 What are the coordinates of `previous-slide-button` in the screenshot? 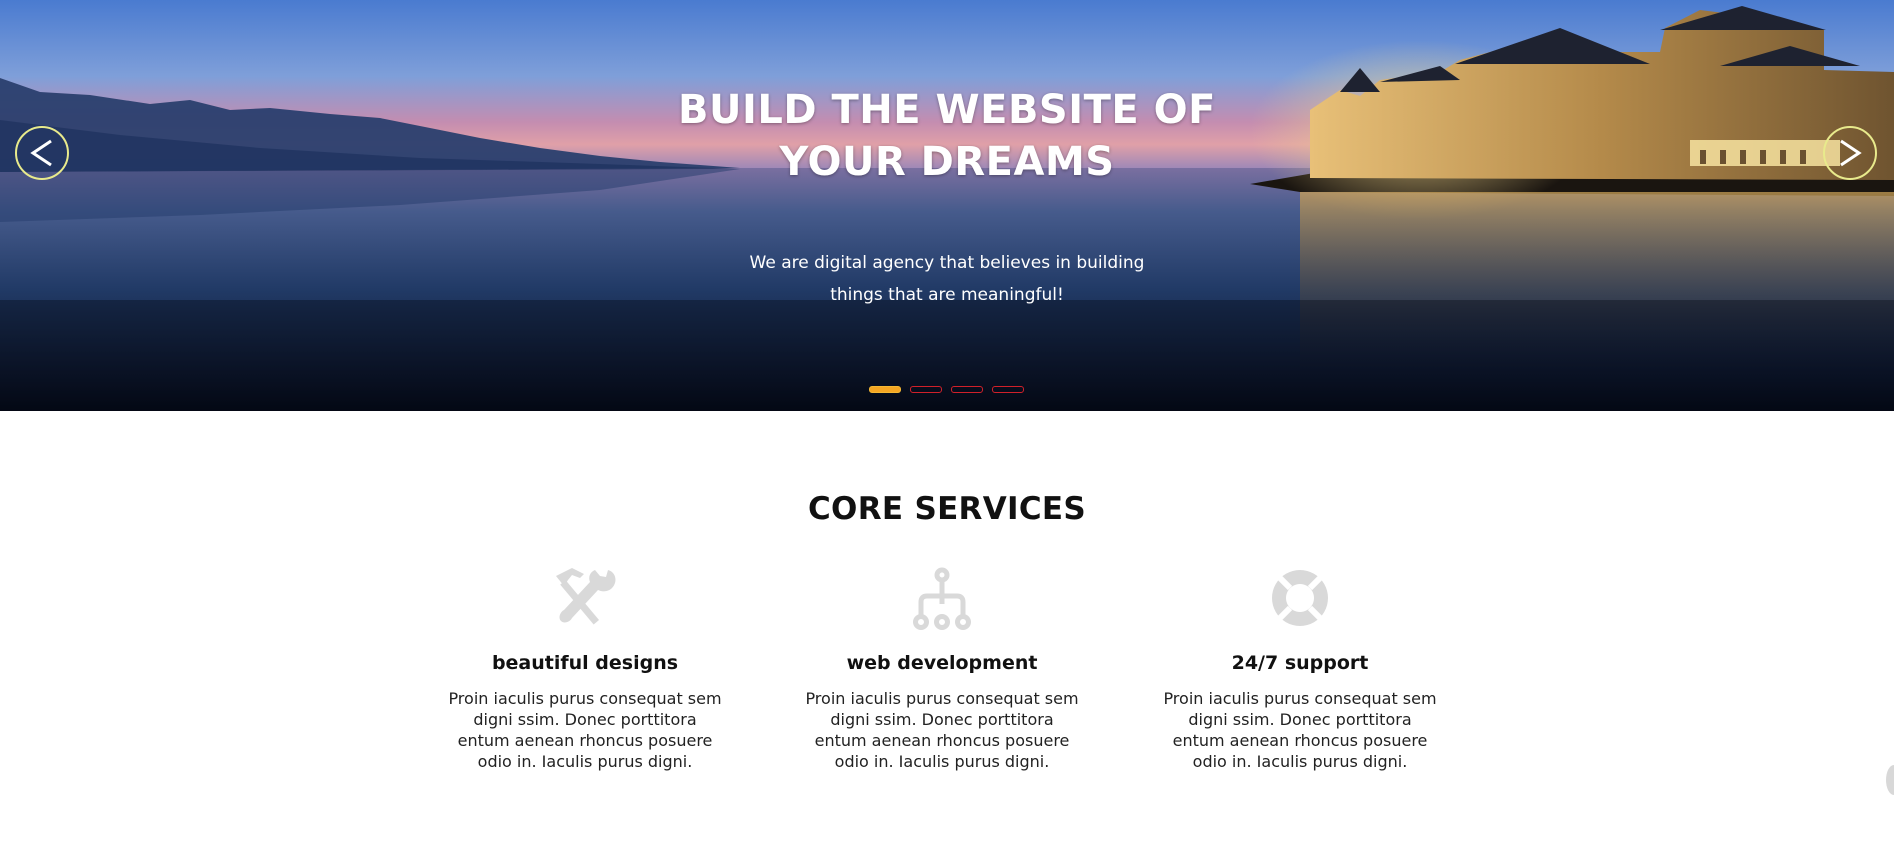 It's located at (42, 153).